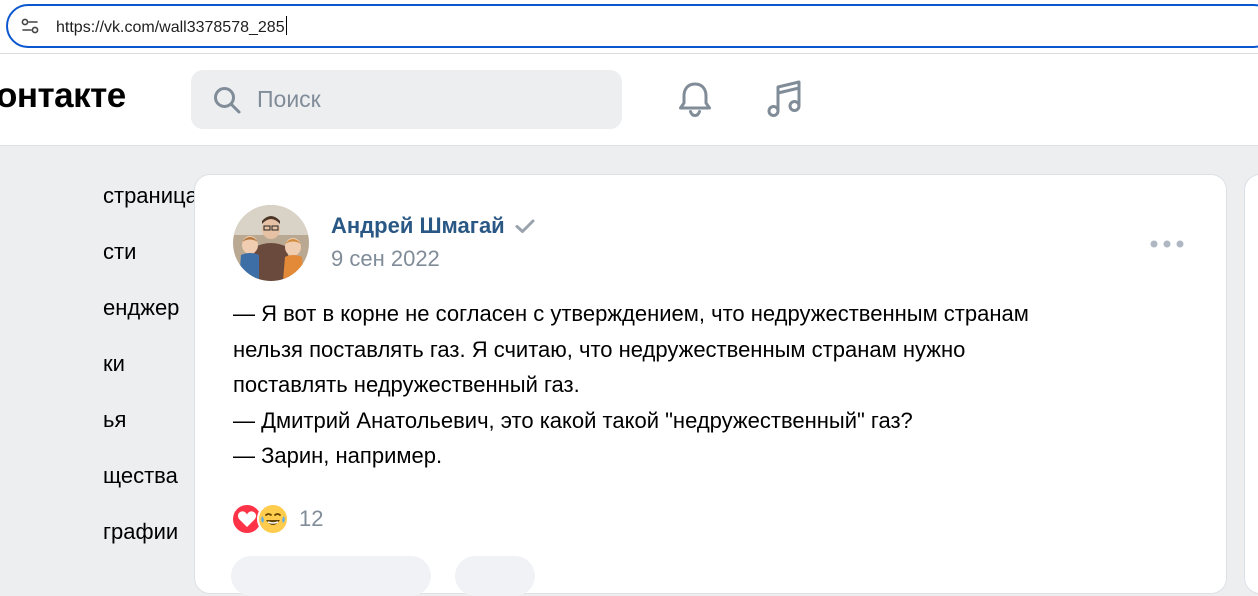 The width and height of the screenshot is (1258, 596). Describe the element at coordinates (784, 99) in the screenshot. I see `music-icon` at that location.